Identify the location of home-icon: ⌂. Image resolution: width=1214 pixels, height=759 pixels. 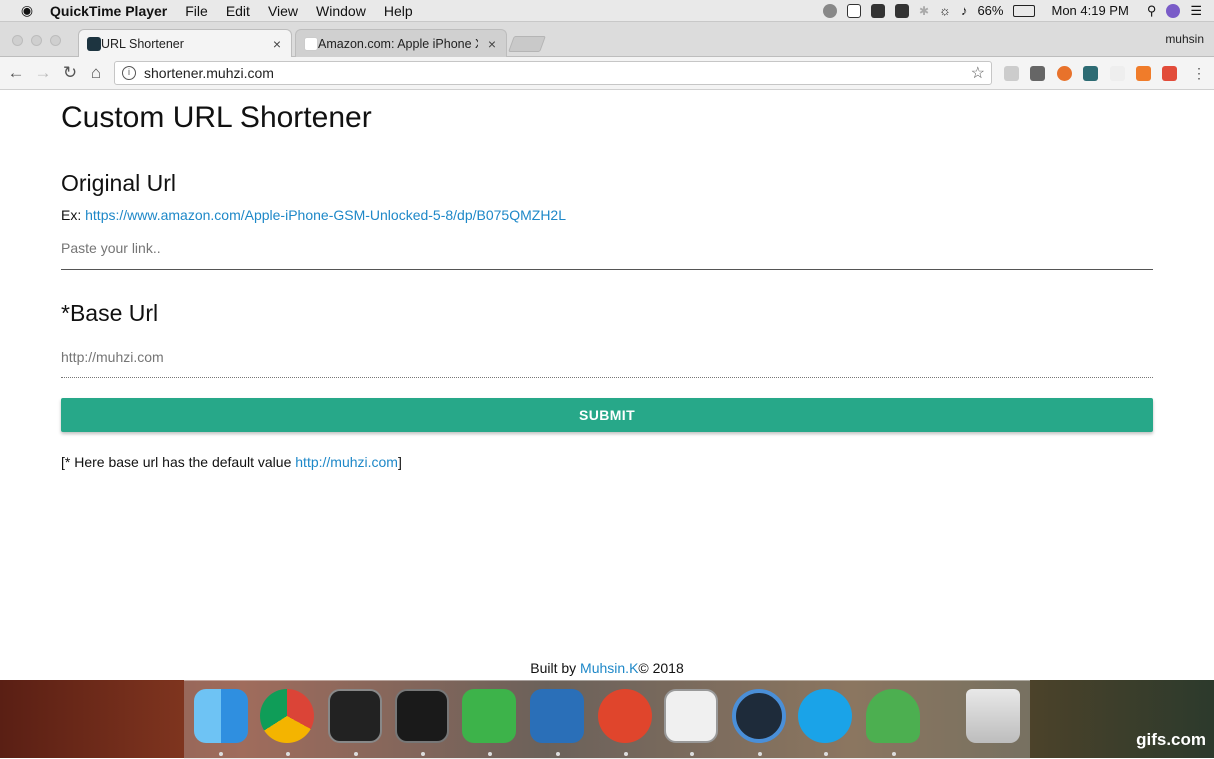
(96, 73).